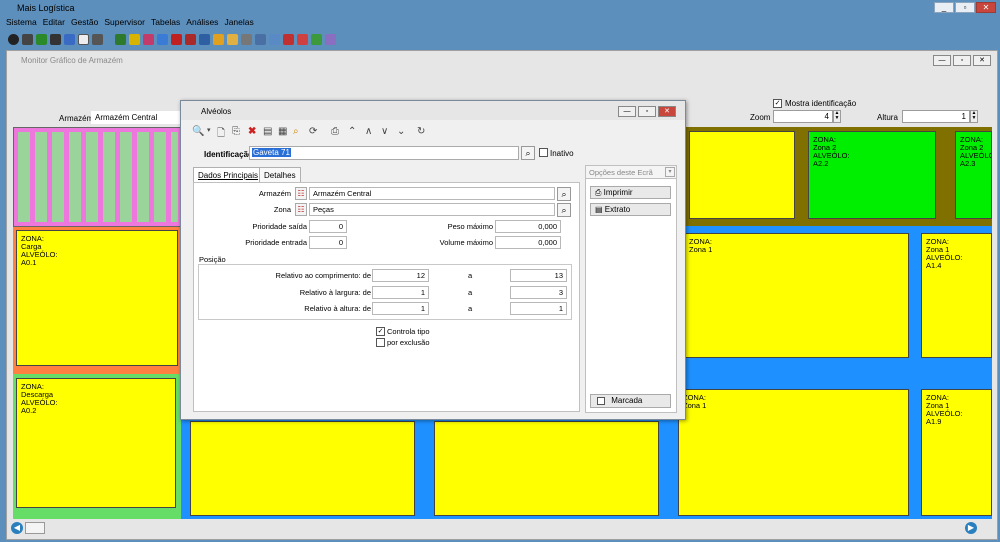 This screenshot has width=1000, height=542. Describe the element at coordinates (777, 103) in the screenshot. I see `mostra-identificacao-checkbox: ✓` at that location.